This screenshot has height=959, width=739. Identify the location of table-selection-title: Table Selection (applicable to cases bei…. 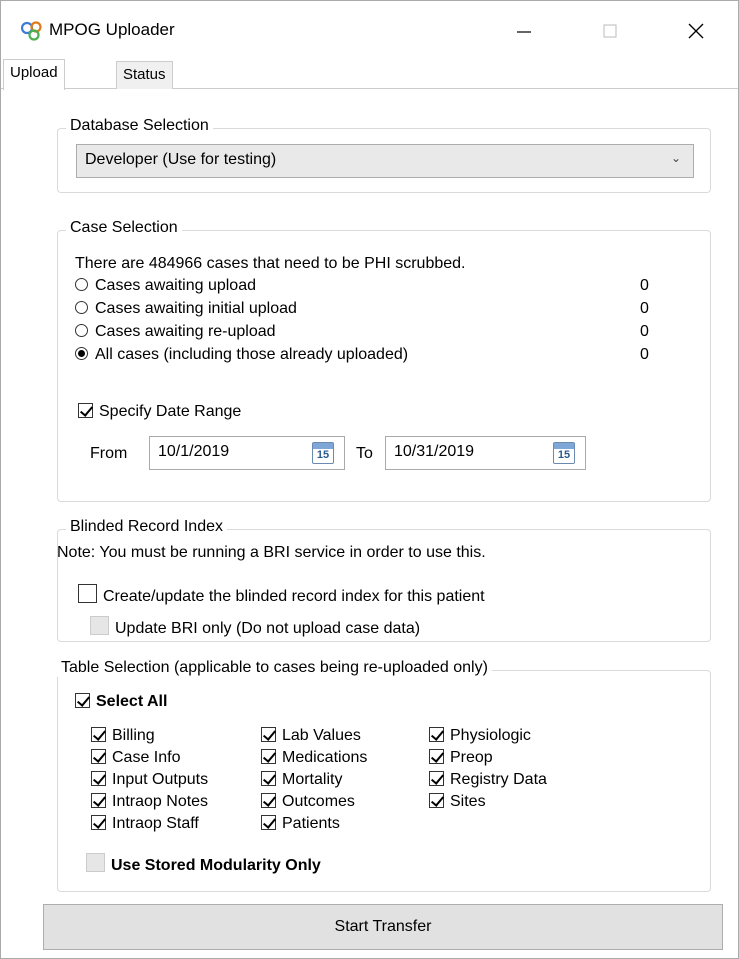
(274, 668).